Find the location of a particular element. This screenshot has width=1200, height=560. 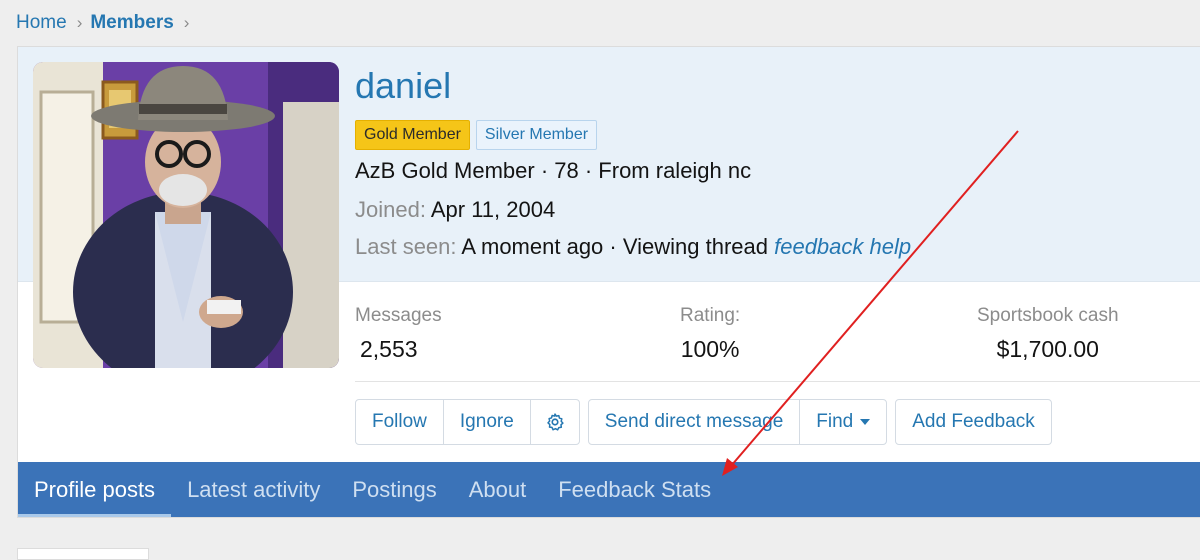

stat-label: Messages is located at coordinates (398, 315).